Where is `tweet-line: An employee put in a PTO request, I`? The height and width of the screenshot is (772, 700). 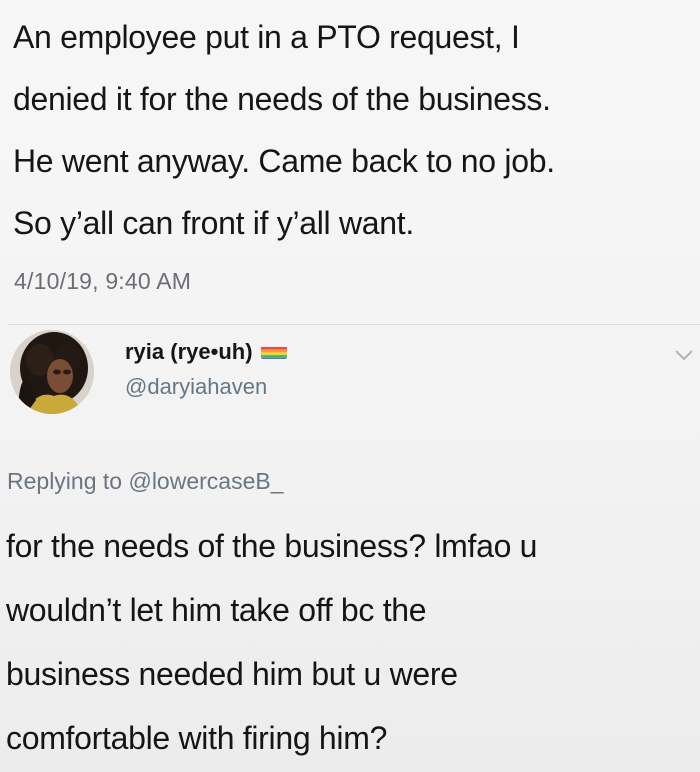
tweet-line: An employee put in a PTO request, I is located at coordinates (266, 37).